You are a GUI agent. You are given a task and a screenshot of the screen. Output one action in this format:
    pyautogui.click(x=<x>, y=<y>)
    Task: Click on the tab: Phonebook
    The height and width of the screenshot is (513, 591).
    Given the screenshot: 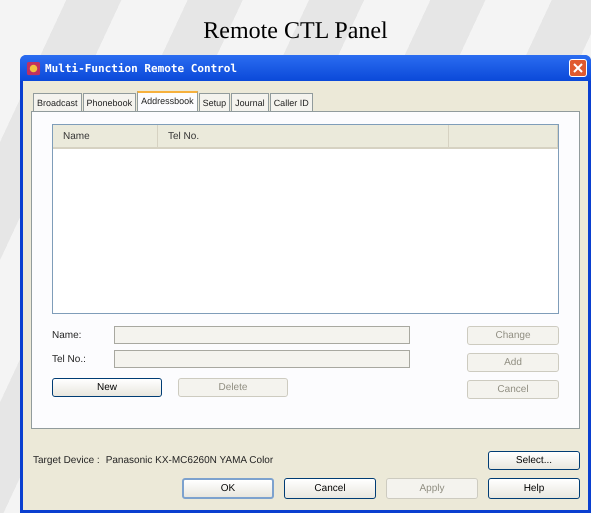 What is the action you would take?
    pyautogui.click(x=109, y=102)
    